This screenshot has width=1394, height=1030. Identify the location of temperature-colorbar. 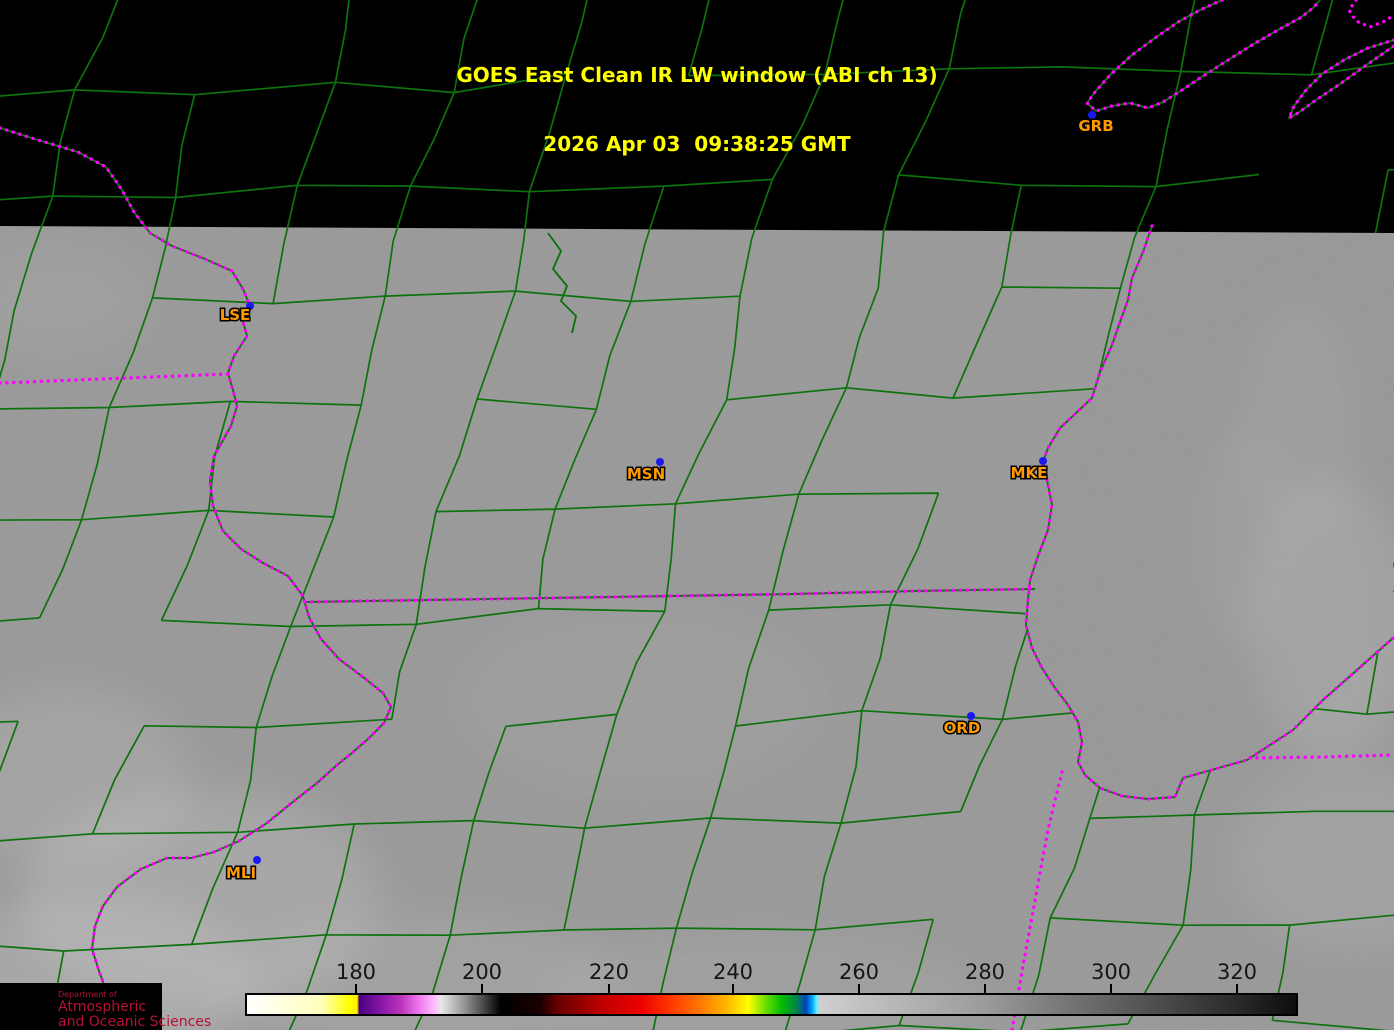
(771, 1004).